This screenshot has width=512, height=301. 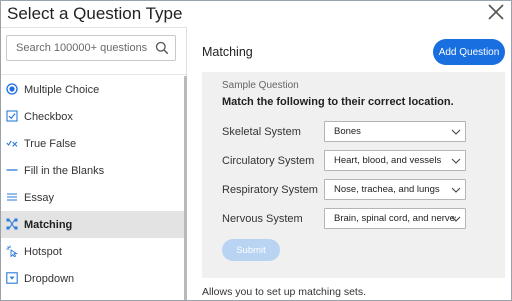 What do you see at coordinates (39, 197) in the screenshot?
I see `sidebar-item-label: Essay` at bounding box center [39, 197].